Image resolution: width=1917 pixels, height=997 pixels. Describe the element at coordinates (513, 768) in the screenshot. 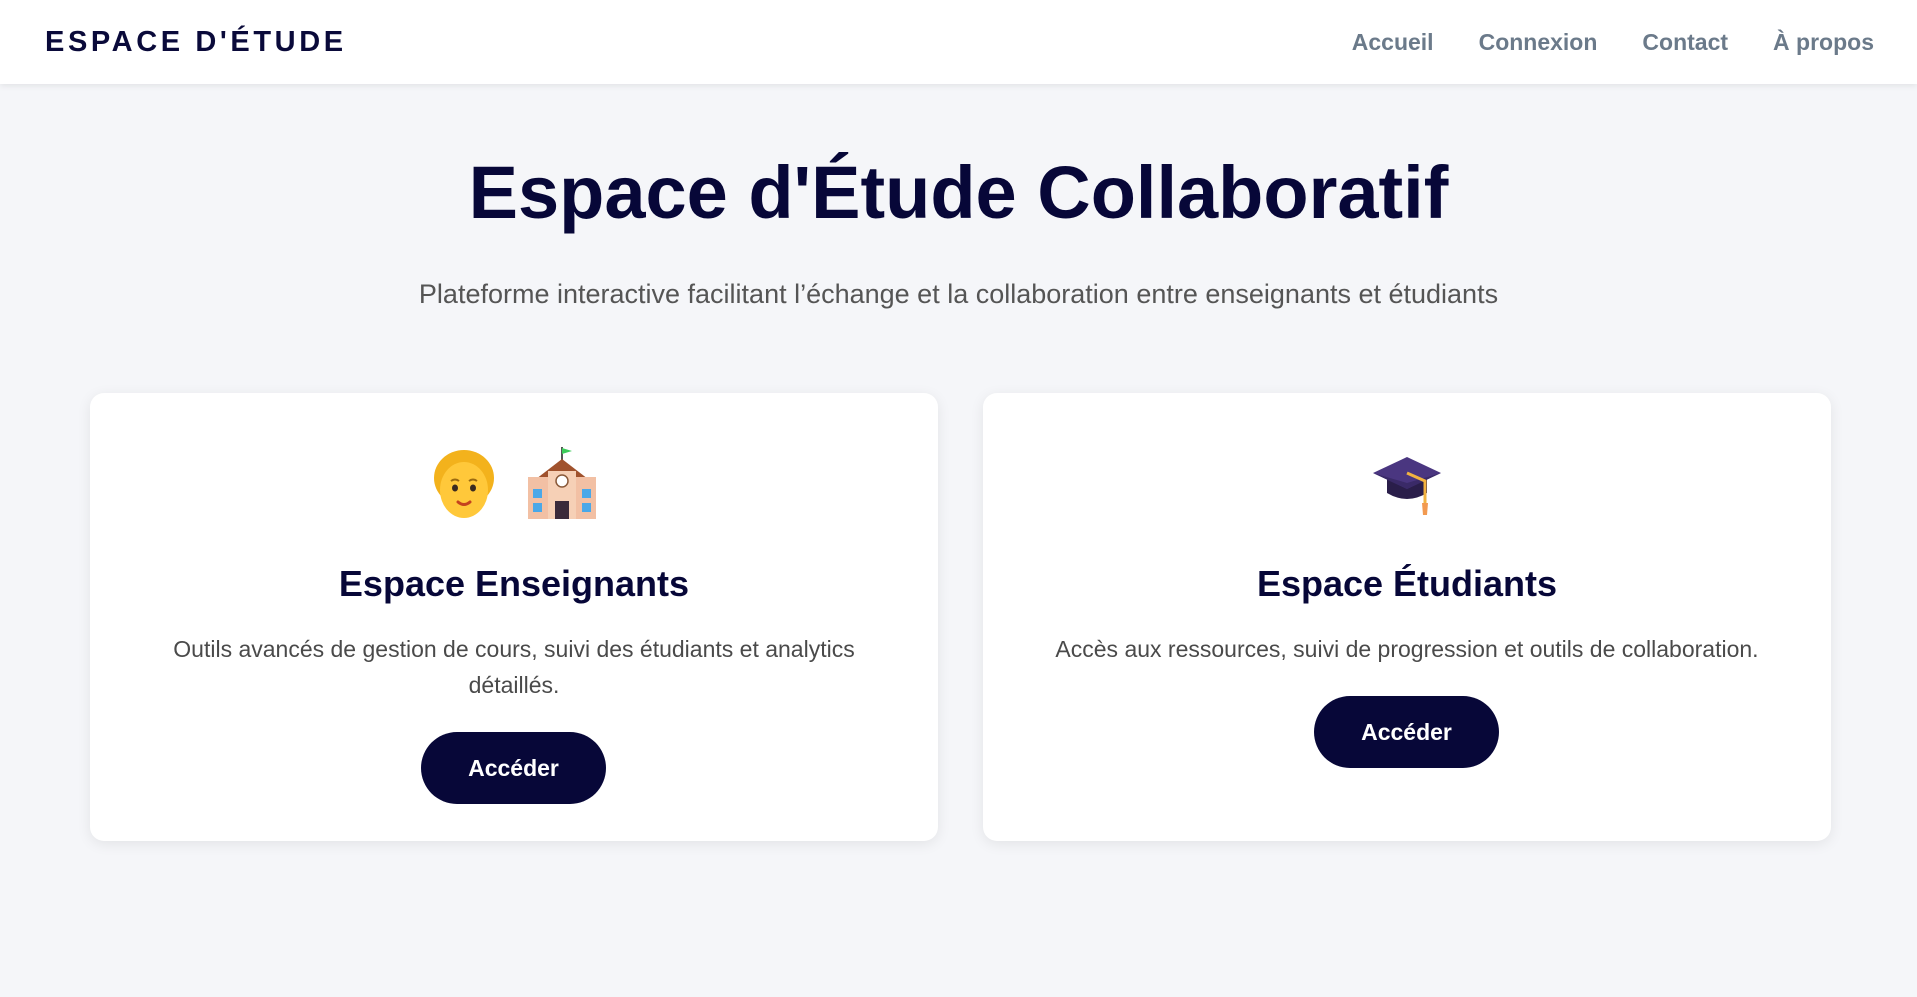

I see `teacher-access-button: Accéder` at that location.